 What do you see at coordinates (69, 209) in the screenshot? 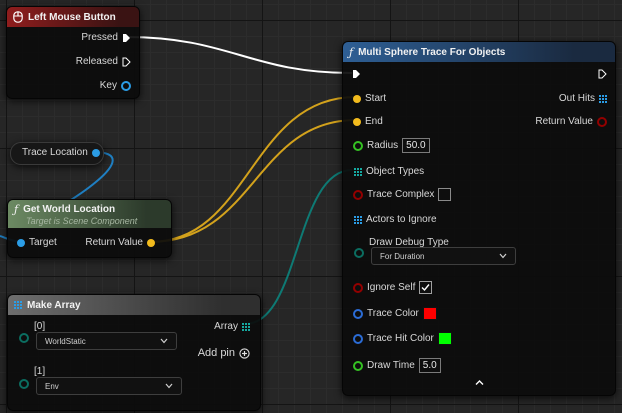
I see `get-world-location-title: Get World Location` at bounding box center [69, 209].